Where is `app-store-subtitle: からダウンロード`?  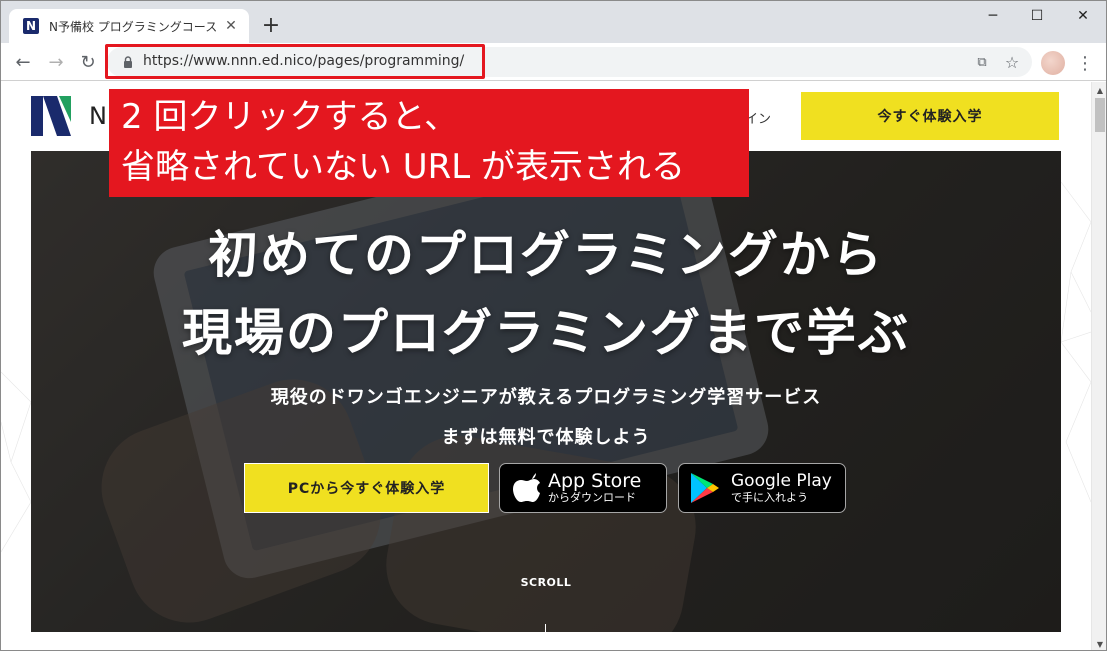
app-store-subtitle: からダウンロード is located at coordinates (592, 497).